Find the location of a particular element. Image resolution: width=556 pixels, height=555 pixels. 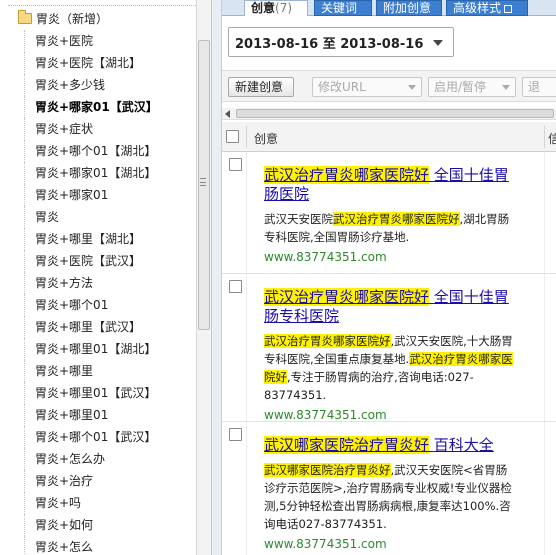

ad-title-link: 武汉哪家医院治疗胃炎好 百科大全 is located at coordinates (390, 445).